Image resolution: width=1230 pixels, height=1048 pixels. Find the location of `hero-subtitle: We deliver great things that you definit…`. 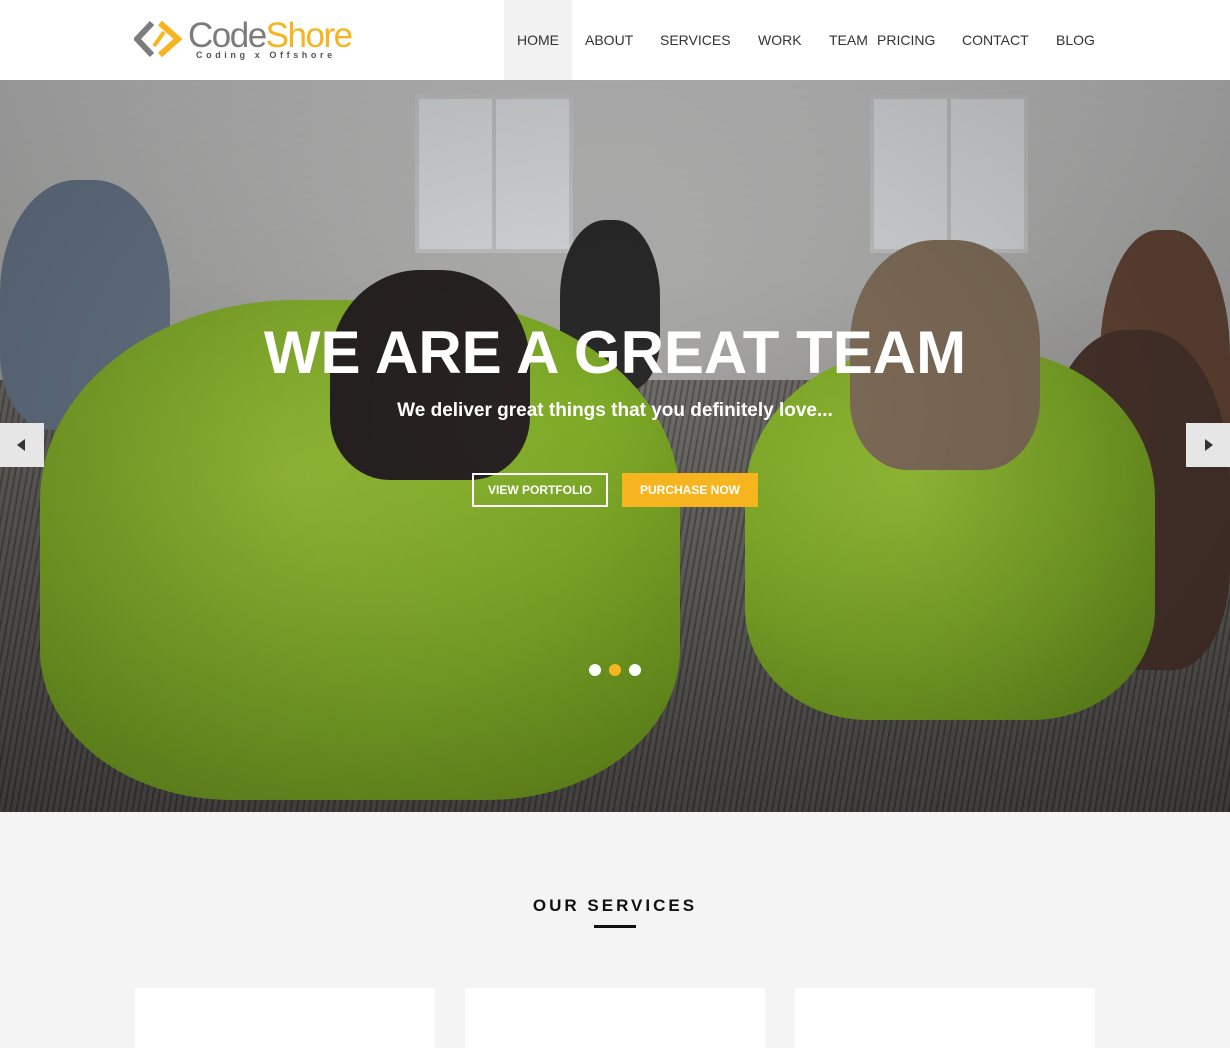

hero-subtitle: We deliver great things that you definit… is located at coordinates (615, 410).